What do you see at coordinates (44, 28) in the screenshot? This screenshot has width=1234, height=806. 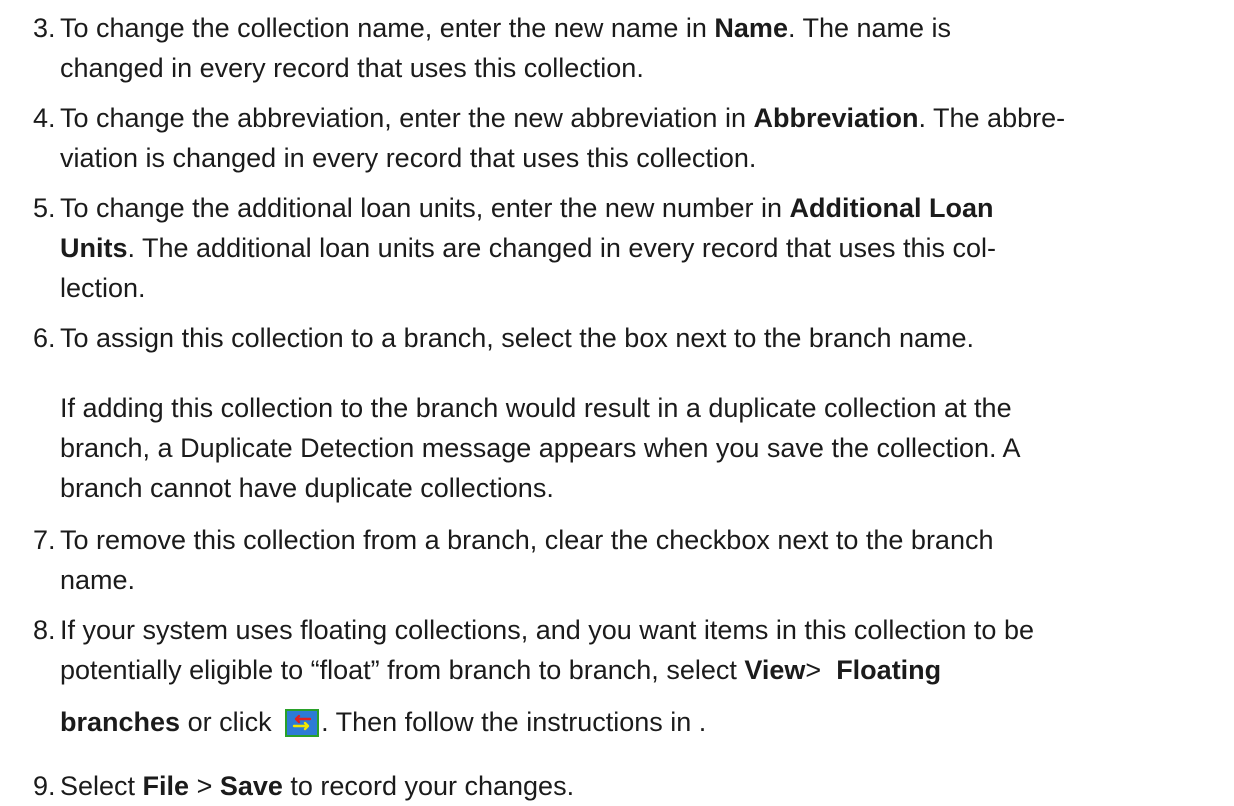 I see `step-number: 3.` at bounding box center [44, 28].